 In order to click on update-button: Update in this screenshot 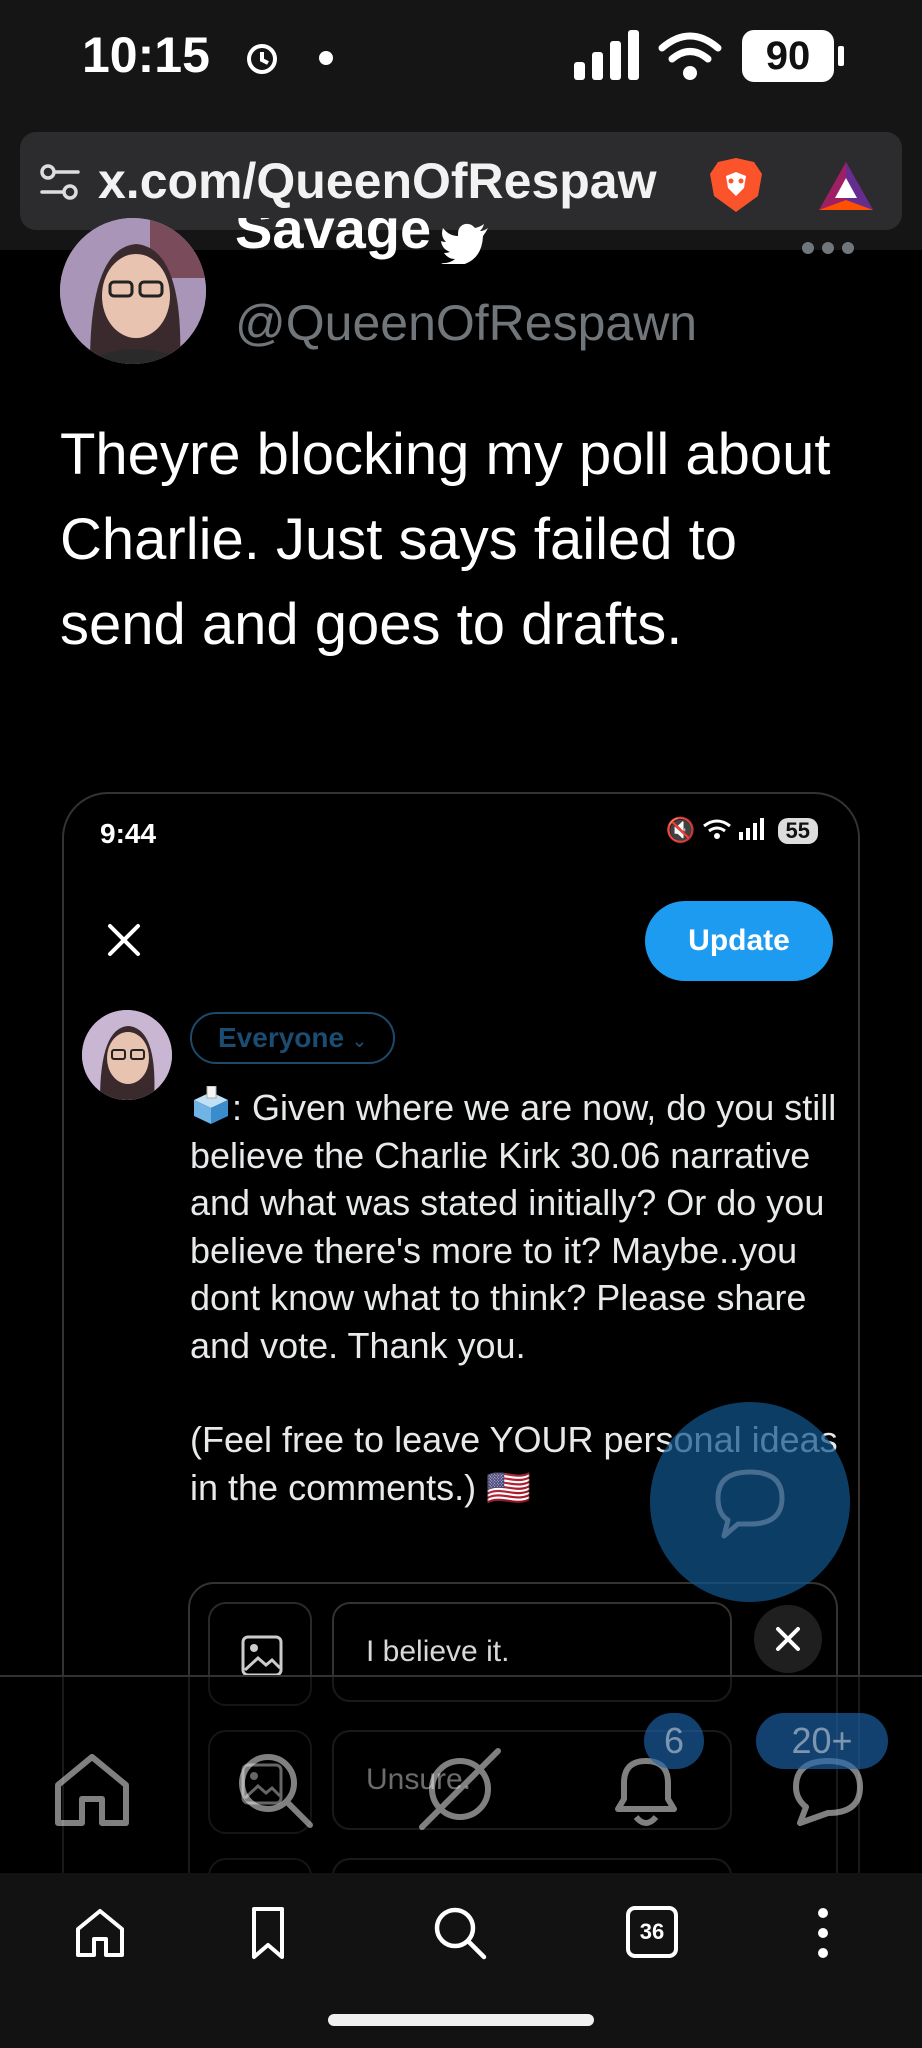, I will do `click(739, 941)`.